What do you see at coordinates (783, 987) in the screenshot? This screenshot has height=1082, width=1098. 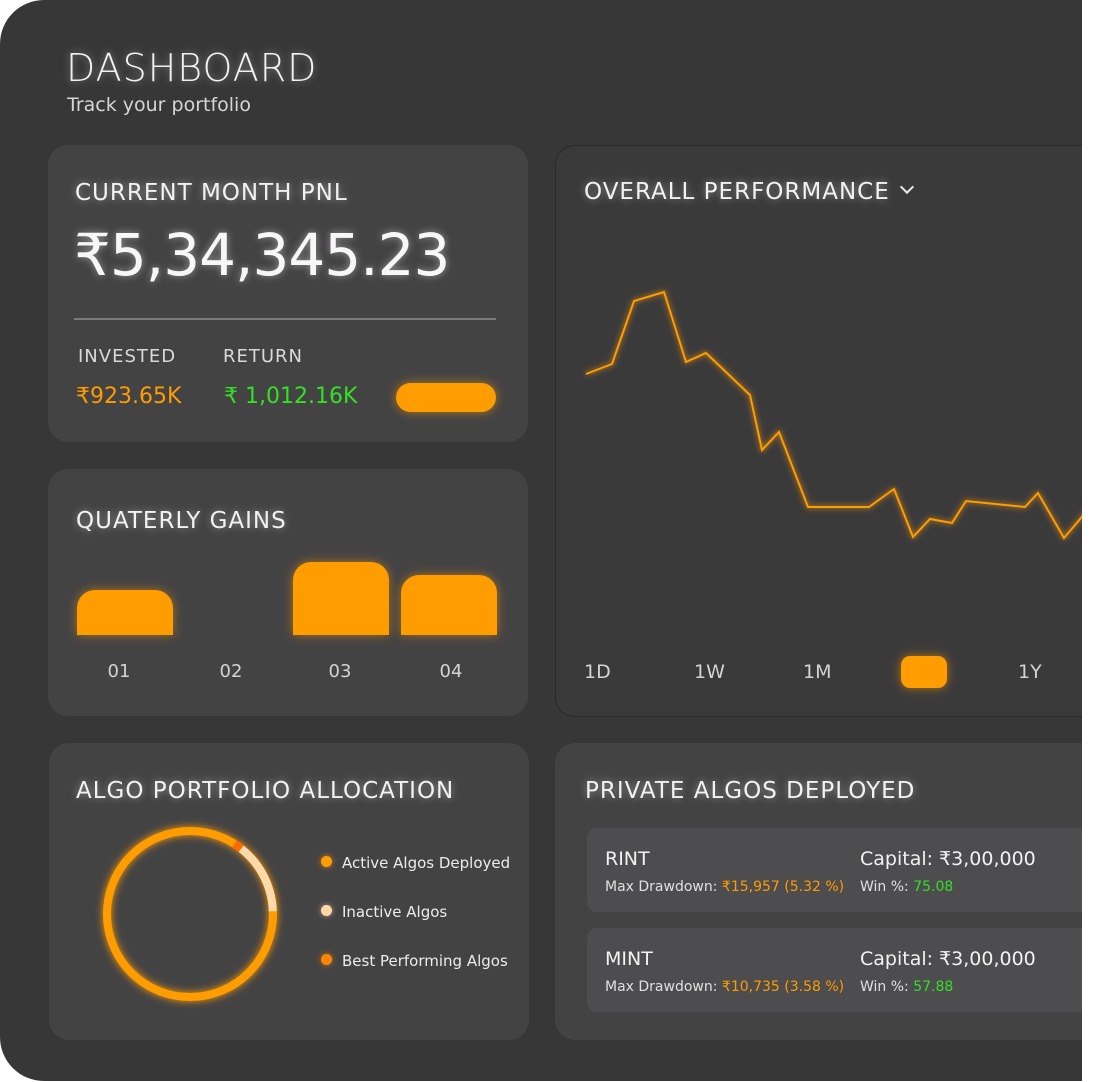 I see `drawdown-value: ₹10,735 (3.58 %)` at bounding box center [783, 987].